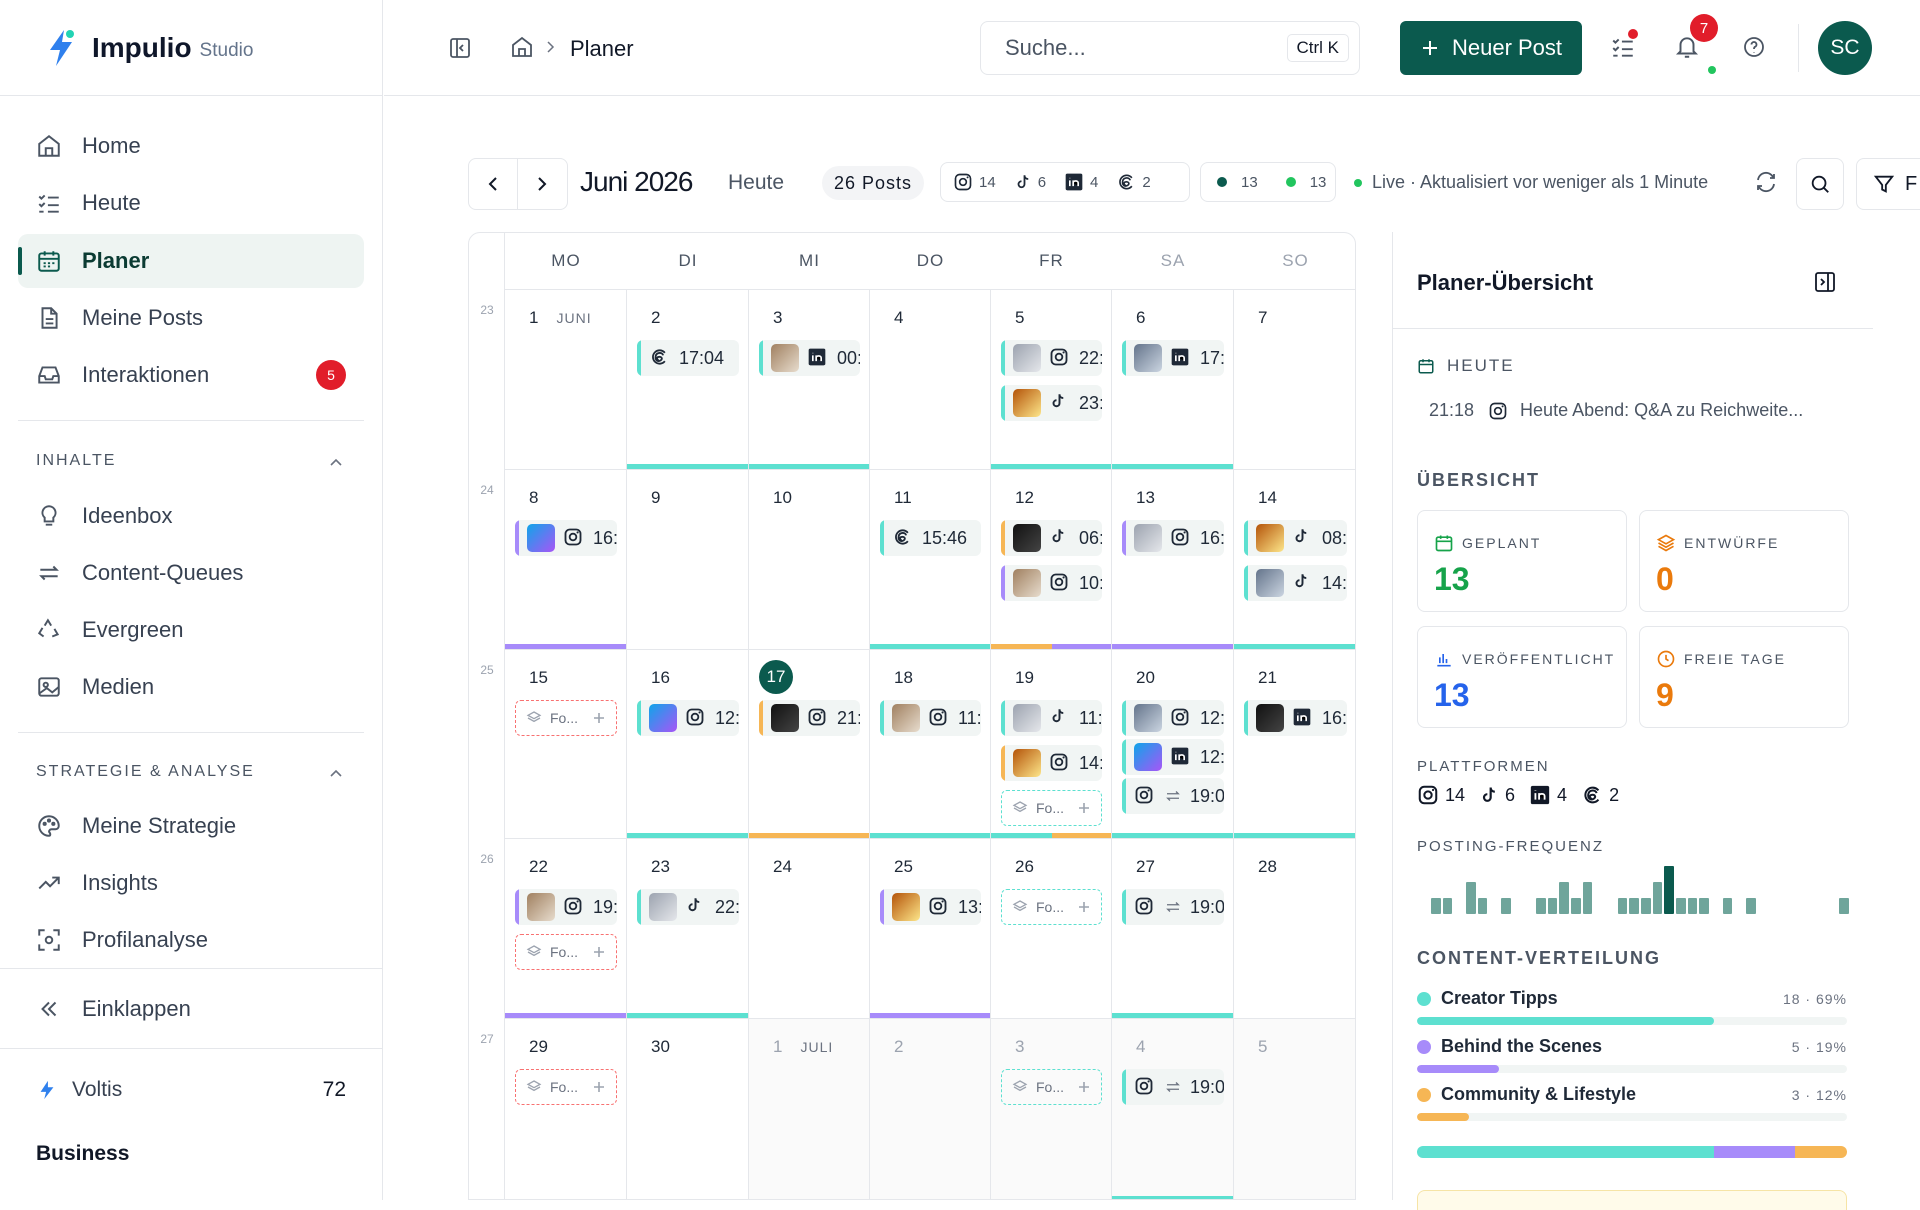  Describe the element at coordinates (566, 538) in the screenshot. I see `post-chip: 16:45` at that location.